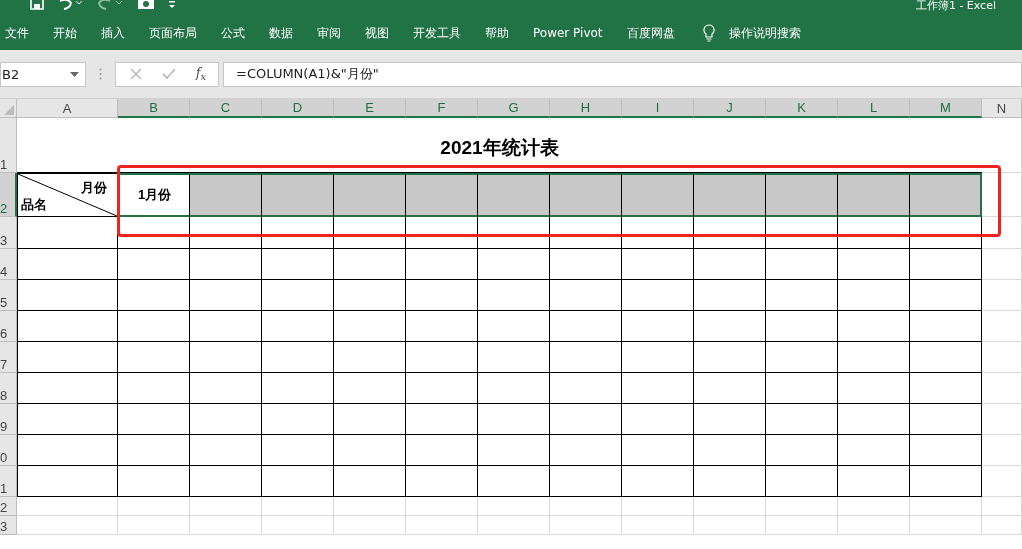 Image resolution: width=1022 pixels, height=549 pixels. Describe the element at coordinates (8, 419) in the screenshot. I see `row-header: 9` at that location.